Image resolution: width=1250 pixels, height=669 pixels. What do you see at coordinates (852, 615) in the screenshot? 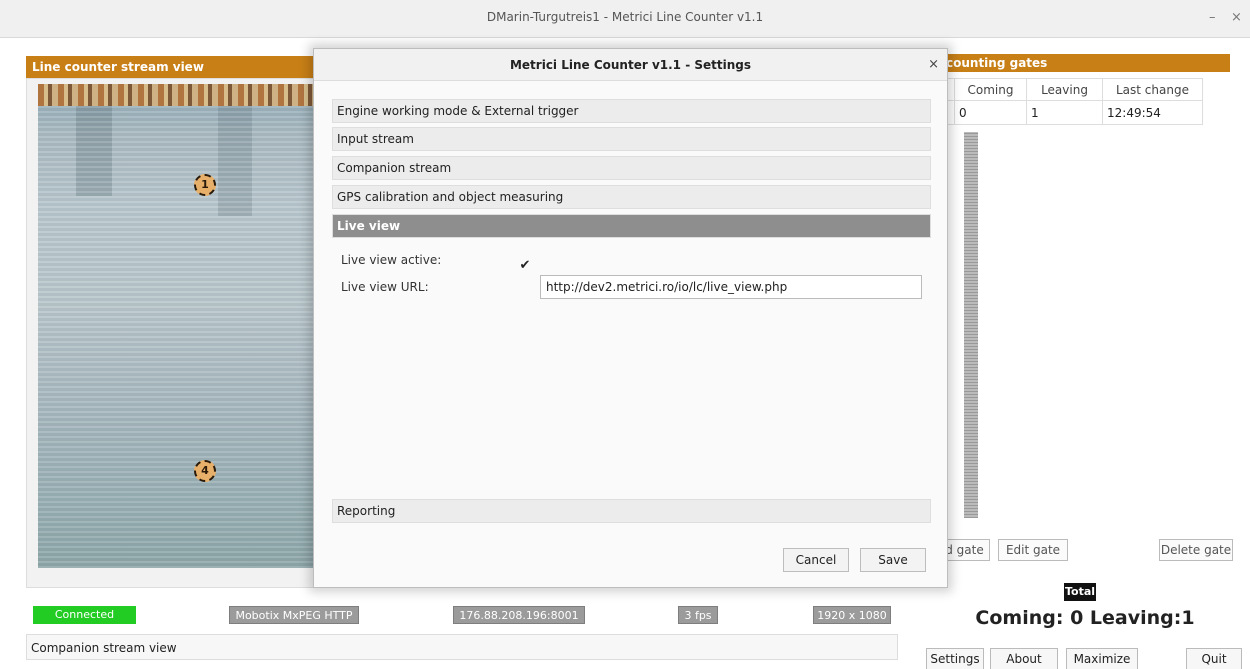
I see `resolution-badge: 1920 x 1080` at bounding box center [852, 615].